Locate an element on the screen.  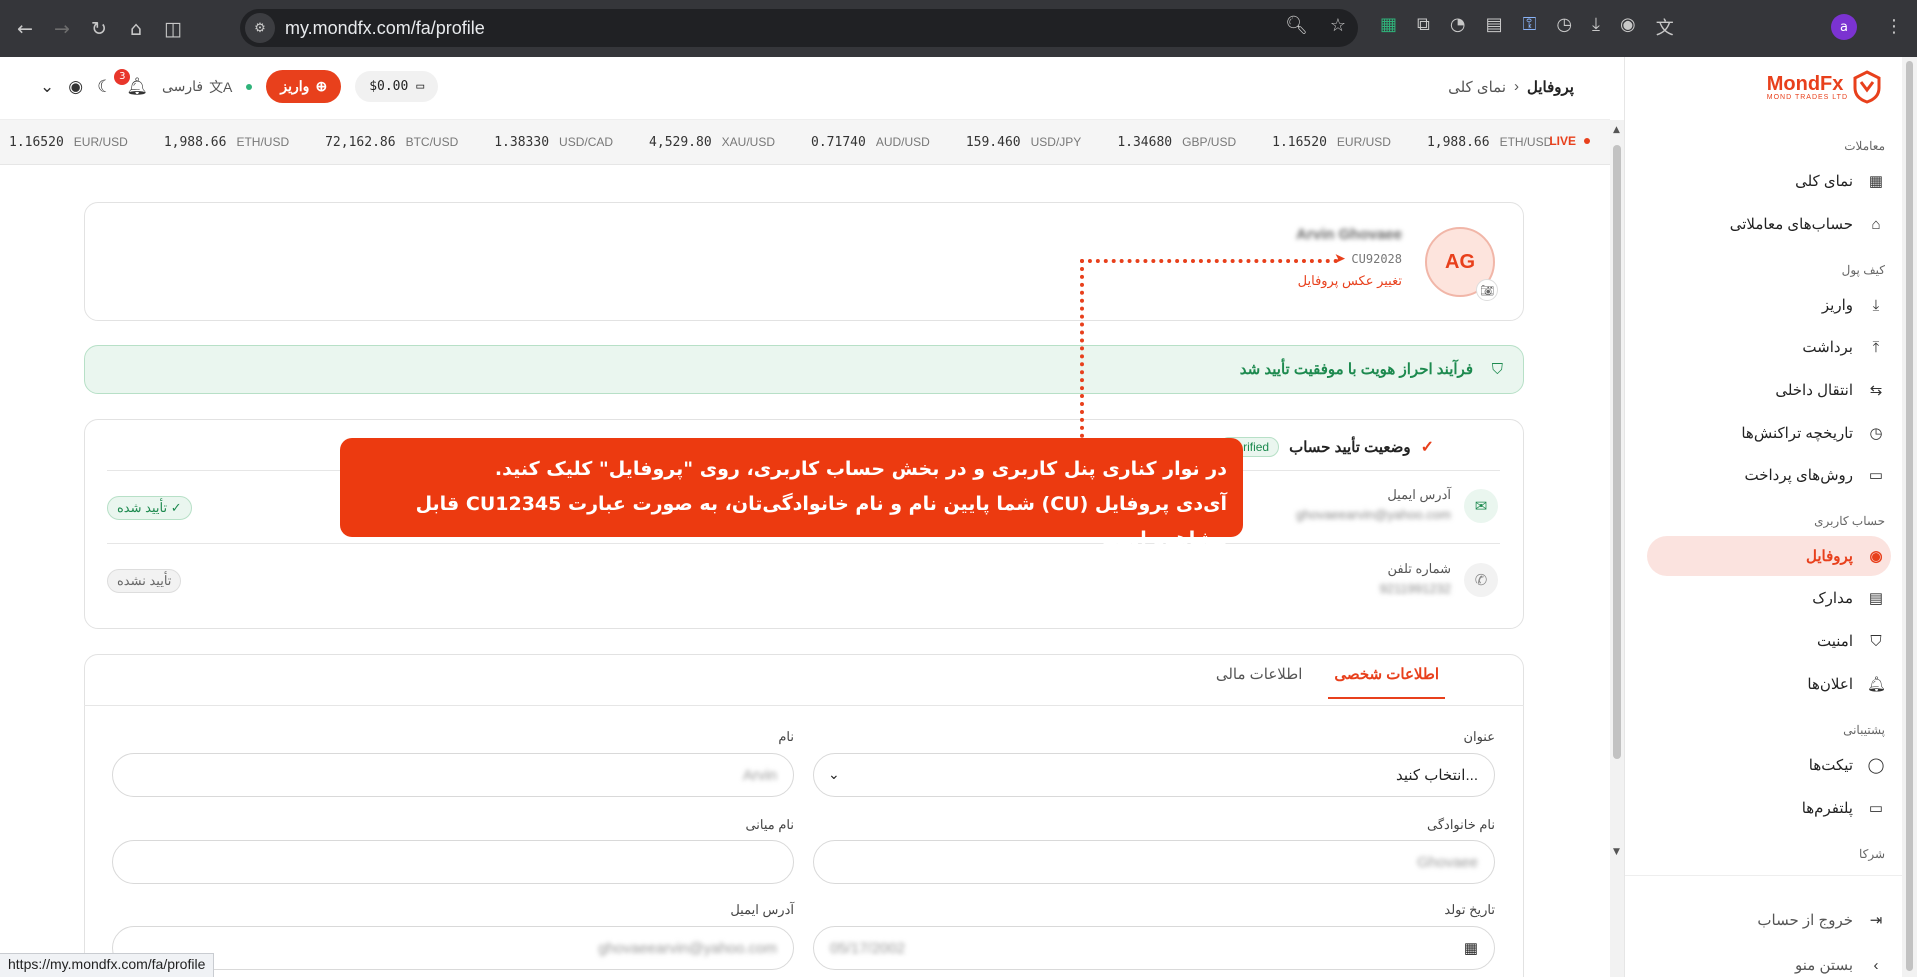
scroll-down-arrow-icon: ▼ is located at coordinates (1616, 852).